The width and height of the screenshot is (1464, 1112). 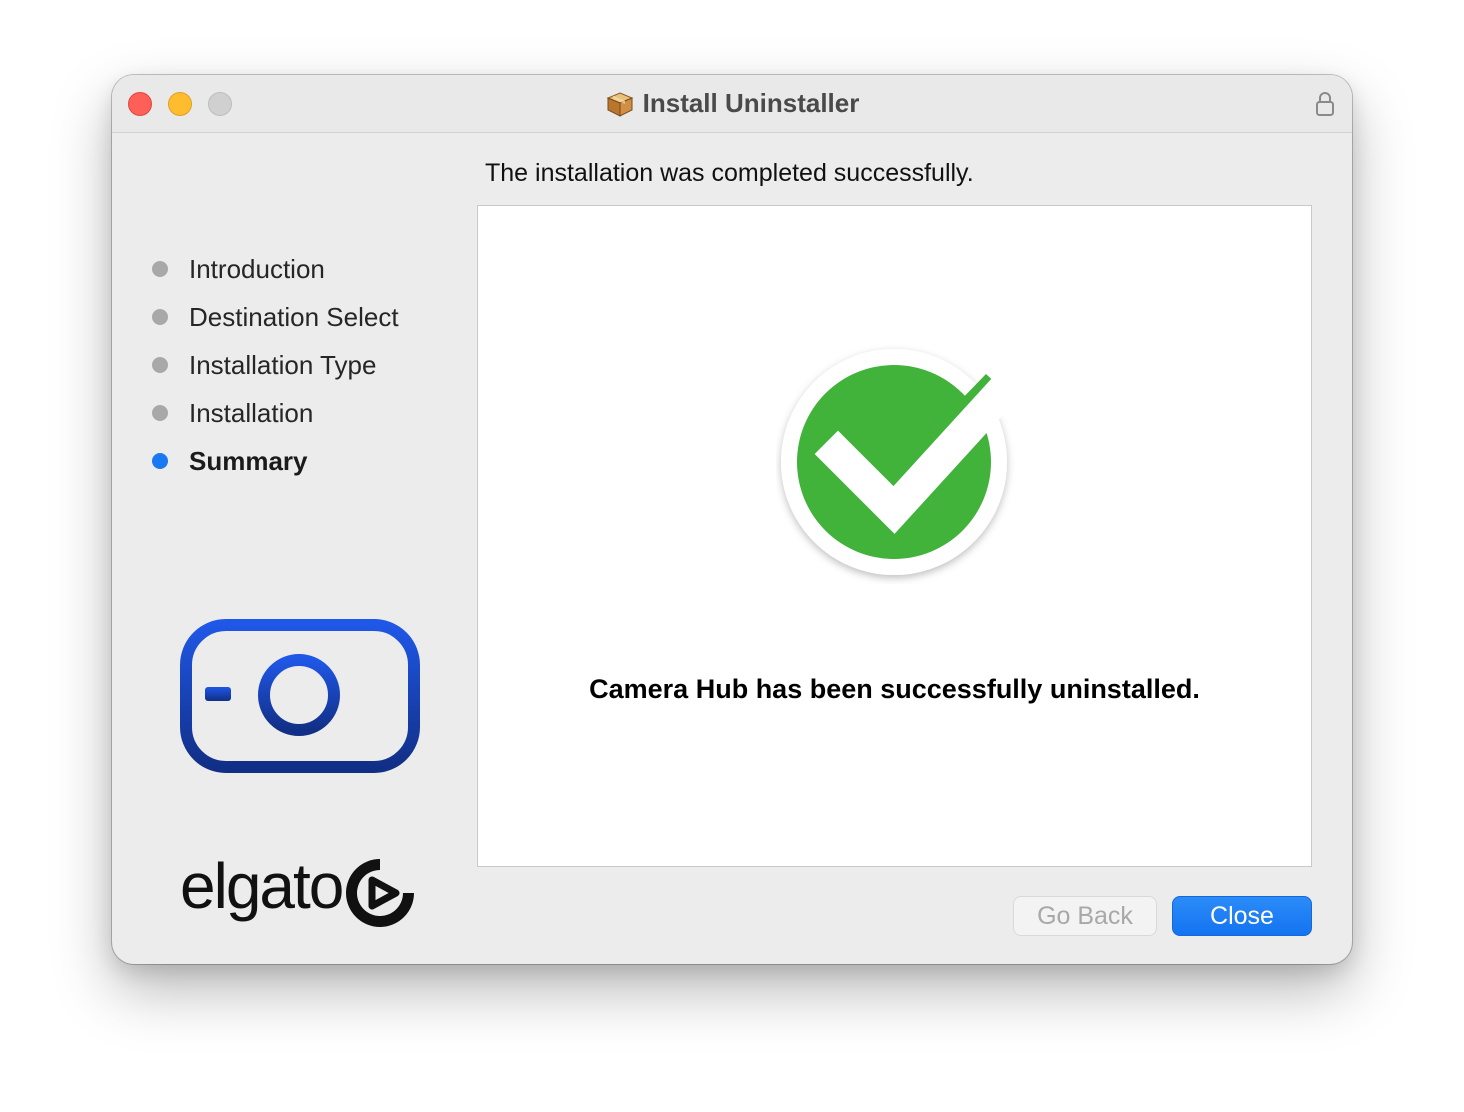 I want to click on step-introduction: Introduction, so click(x=275, y=269).